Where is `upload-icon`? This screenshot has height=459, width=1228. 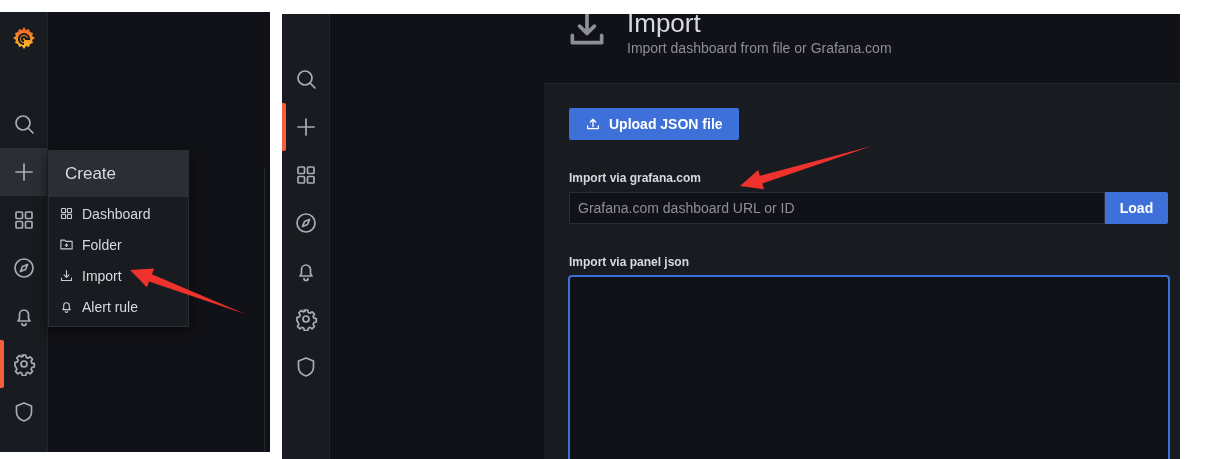 upload-icon is located at coordinates (593, 124).